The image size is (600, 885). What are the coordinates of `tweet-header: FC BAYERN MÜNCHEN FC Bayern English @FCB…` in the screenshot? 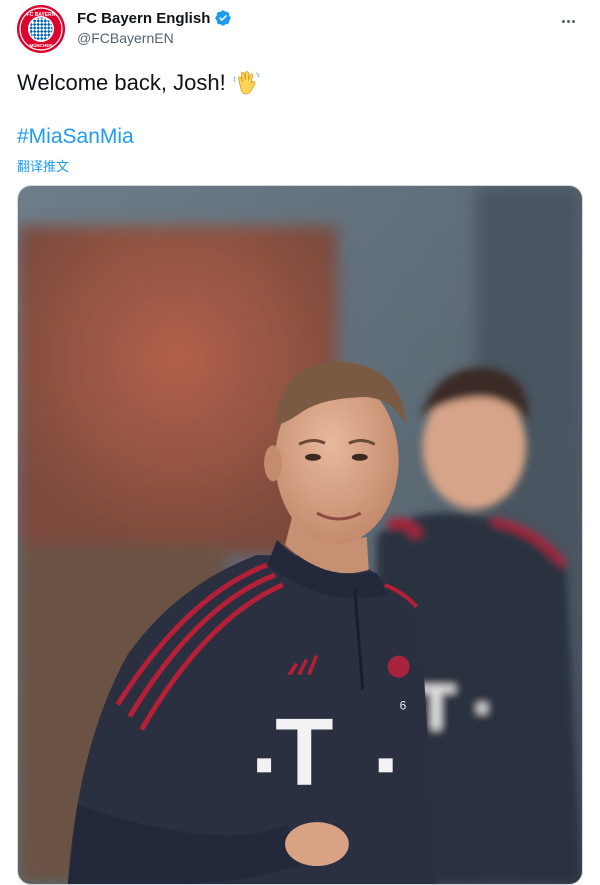 It's located at (300, 30).